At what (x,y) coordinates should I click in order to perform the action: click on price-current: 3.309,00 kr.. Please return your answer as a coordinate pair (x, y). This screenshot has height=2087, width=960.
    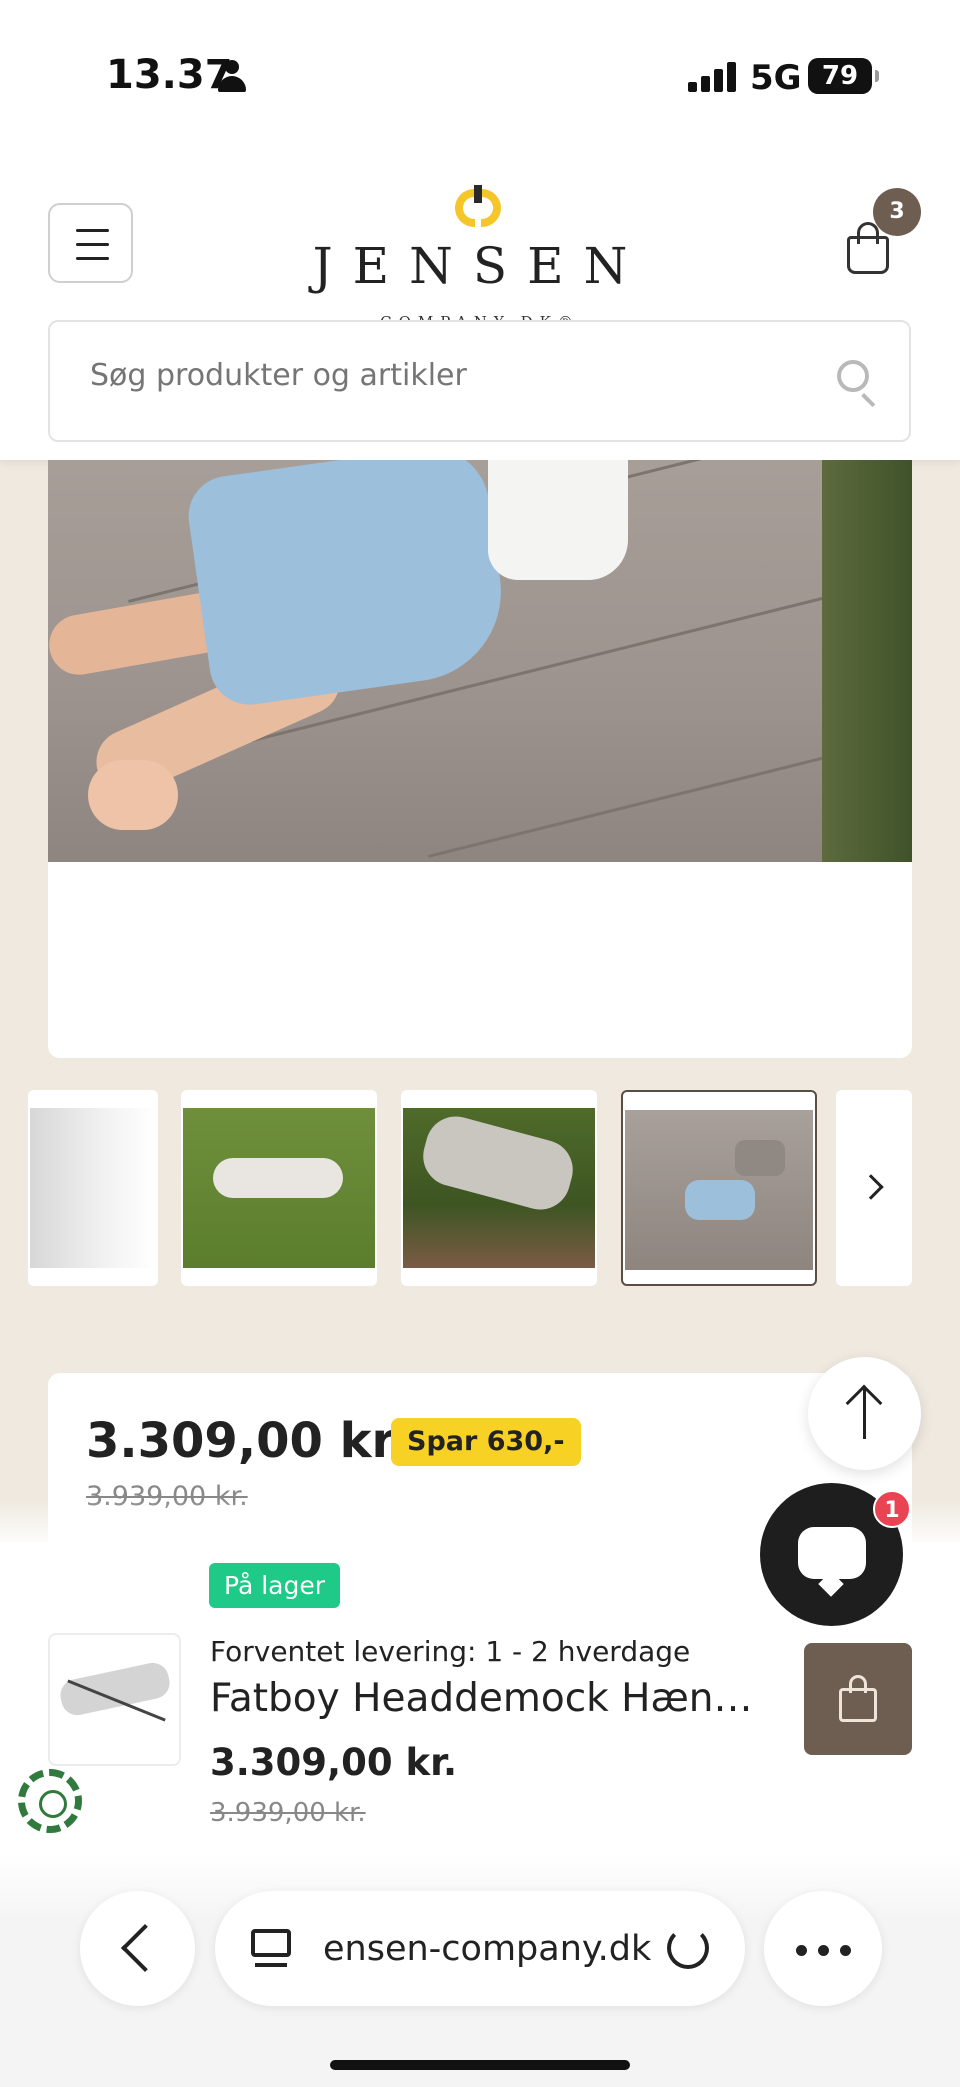
    Looking at the image, I should click on (246, 1441).